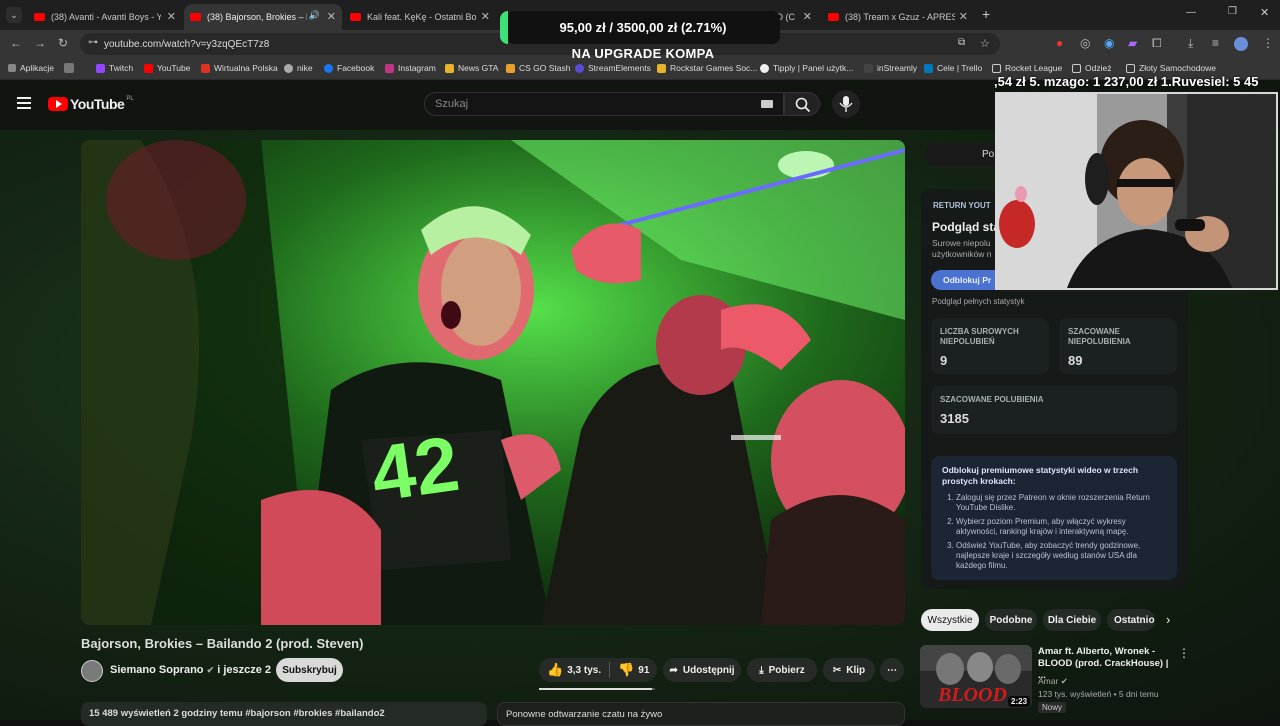 The image size is (1280, 726). What do you see at coordinates (702, 670) in the screenshot?
I see `share-button: ➦ Udostępnij` at bounding box center [702, 670].